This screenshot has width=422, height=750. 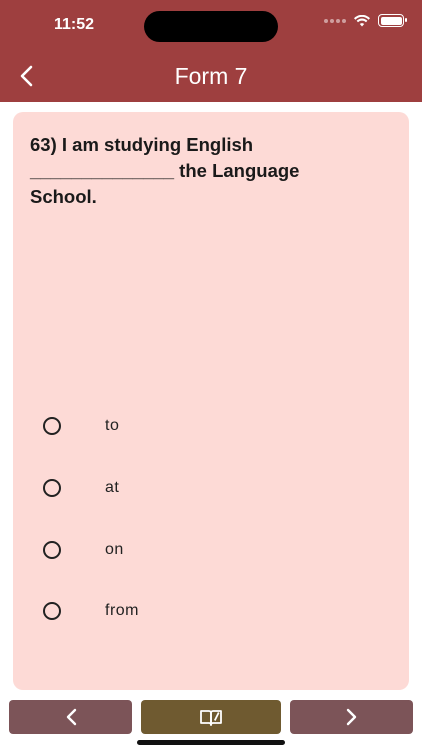 What do you see at coordinates (211, 26) in the screenshot?
I see `dynamic-island` at bounding box center [211, 26].